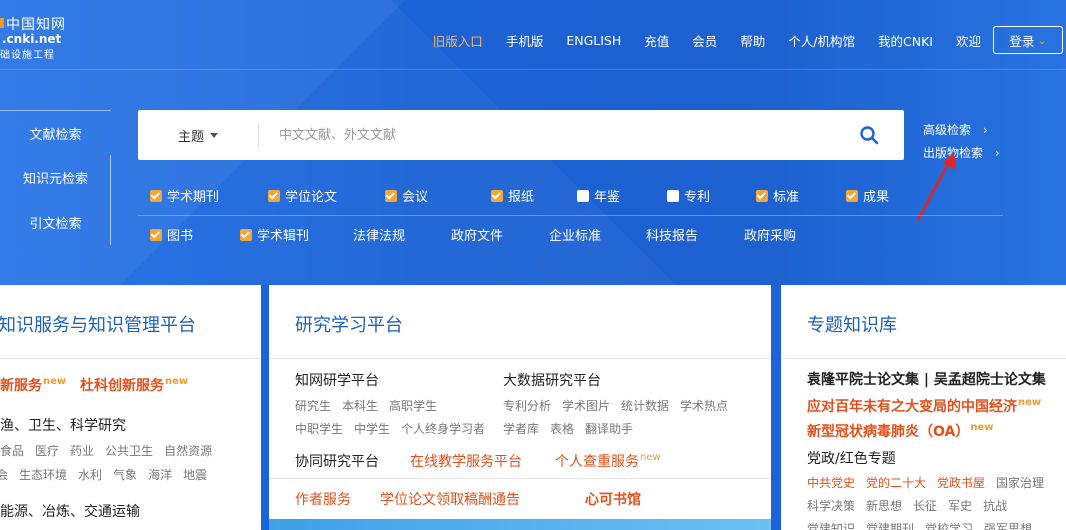 The image size is (1066, 530). Describe the element at coordinates (90, 475) in the screenshot. I see `sector-link: 水利` at that location.